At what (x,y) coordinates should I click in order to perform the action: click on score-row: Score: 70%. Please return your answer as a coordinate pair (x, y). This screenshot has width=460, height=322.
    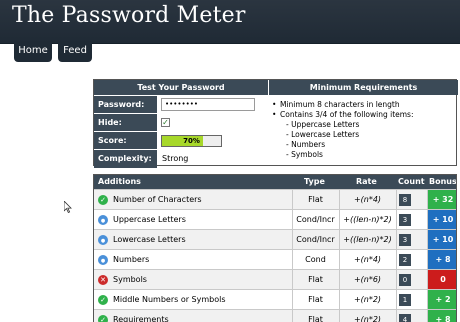
    Looking at the image, I should click on (181, 140).